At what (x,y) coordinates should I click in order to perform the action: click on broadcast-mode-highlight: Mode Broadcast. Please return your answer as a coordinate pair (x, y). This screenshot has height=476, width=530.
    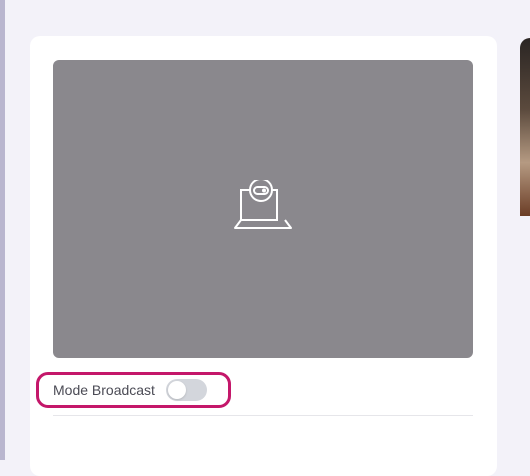
    Looking at the image, I should click on (133, 390).